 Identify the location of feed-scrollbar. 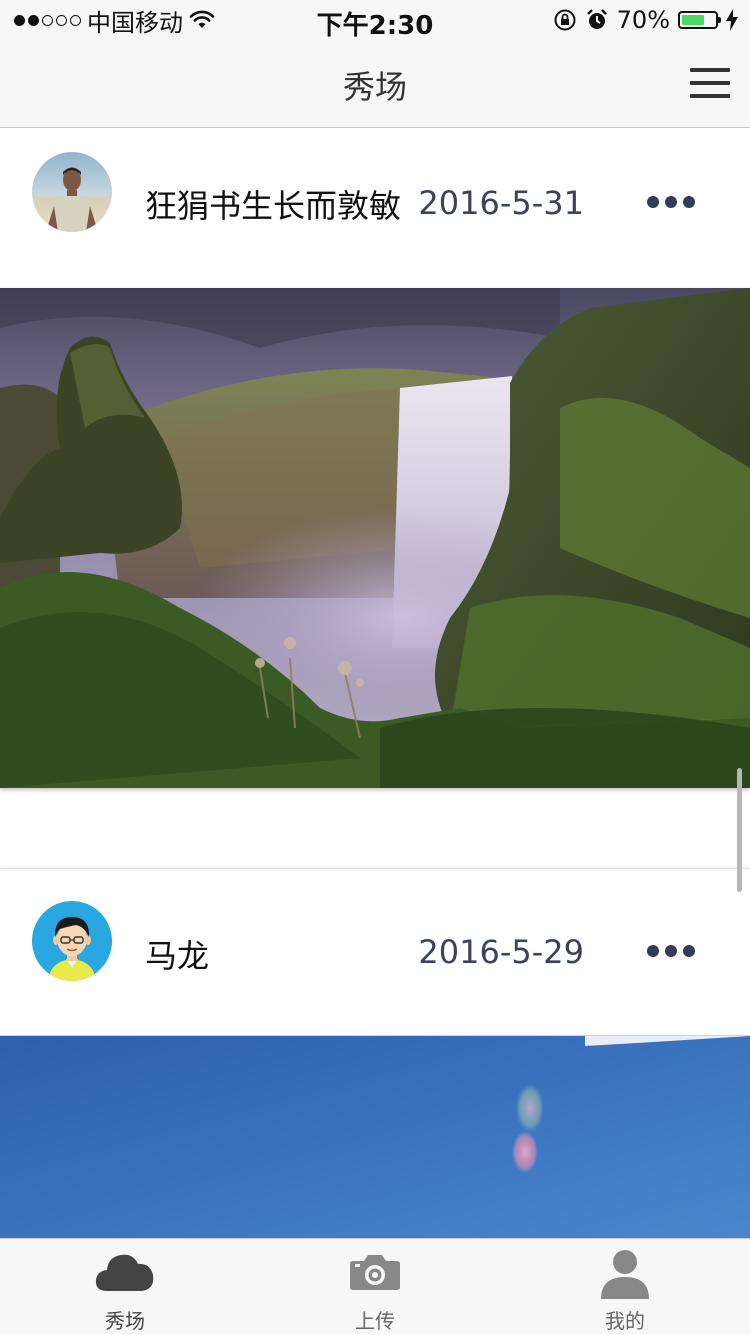
(739, 830).